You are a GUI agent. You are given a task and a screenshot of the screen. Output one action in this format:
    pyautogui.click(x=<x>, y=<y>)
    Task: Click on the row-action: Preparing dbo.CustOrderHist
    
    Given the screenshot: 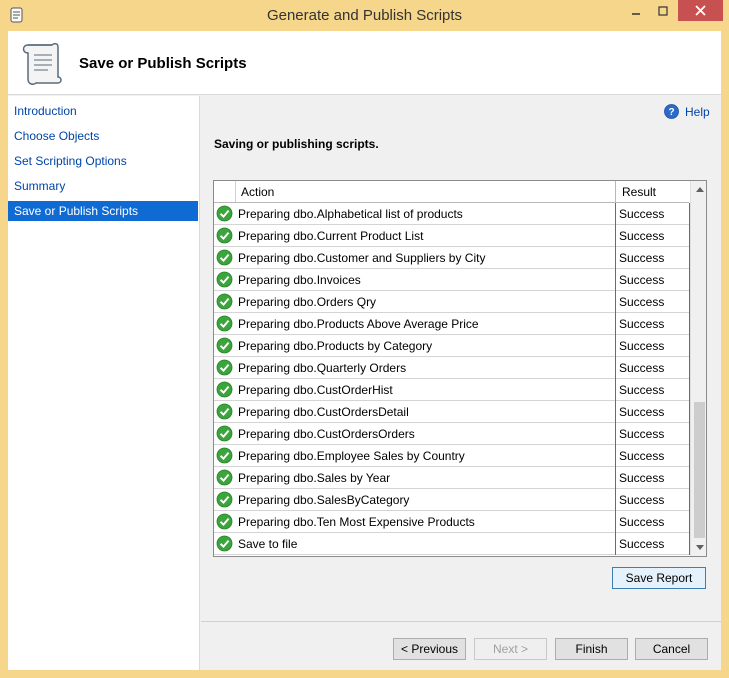 What is the action you would take?
    pyautogui.click(x=315, y=390)
    